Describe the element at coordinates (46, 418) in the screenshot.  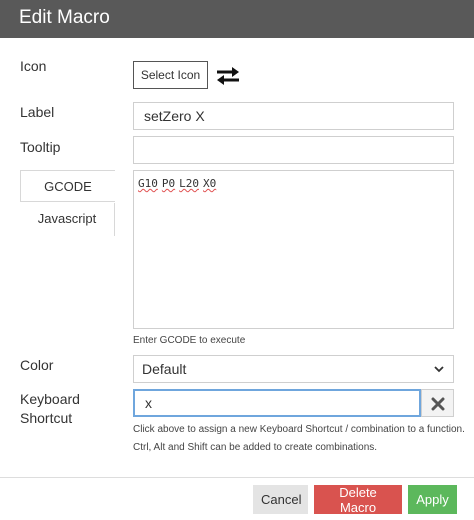
I see `shortcut-label-line2: Shortcut` at that location.